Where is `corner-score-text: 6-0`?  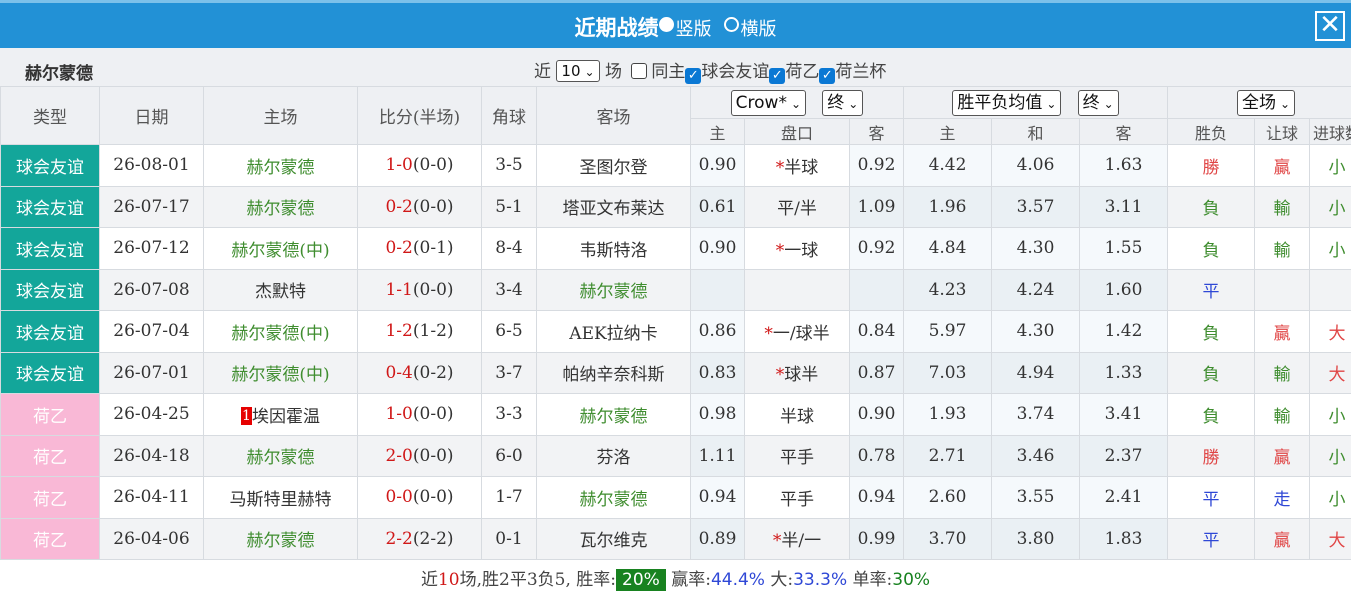
corner-score-text: 6-0 is located at coordinates (509, 455).